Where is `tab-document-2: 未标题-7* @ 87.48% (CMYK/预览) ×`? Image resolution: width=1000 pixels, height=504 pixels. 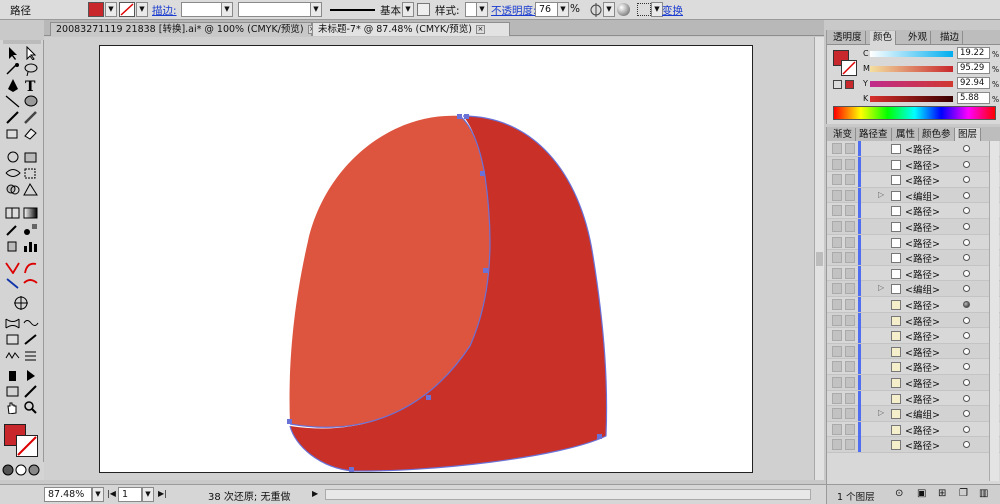 tab-document-2: 未标题-7* @ 87.48% (CMYK/预览) × is located at coordinates (411, 29).